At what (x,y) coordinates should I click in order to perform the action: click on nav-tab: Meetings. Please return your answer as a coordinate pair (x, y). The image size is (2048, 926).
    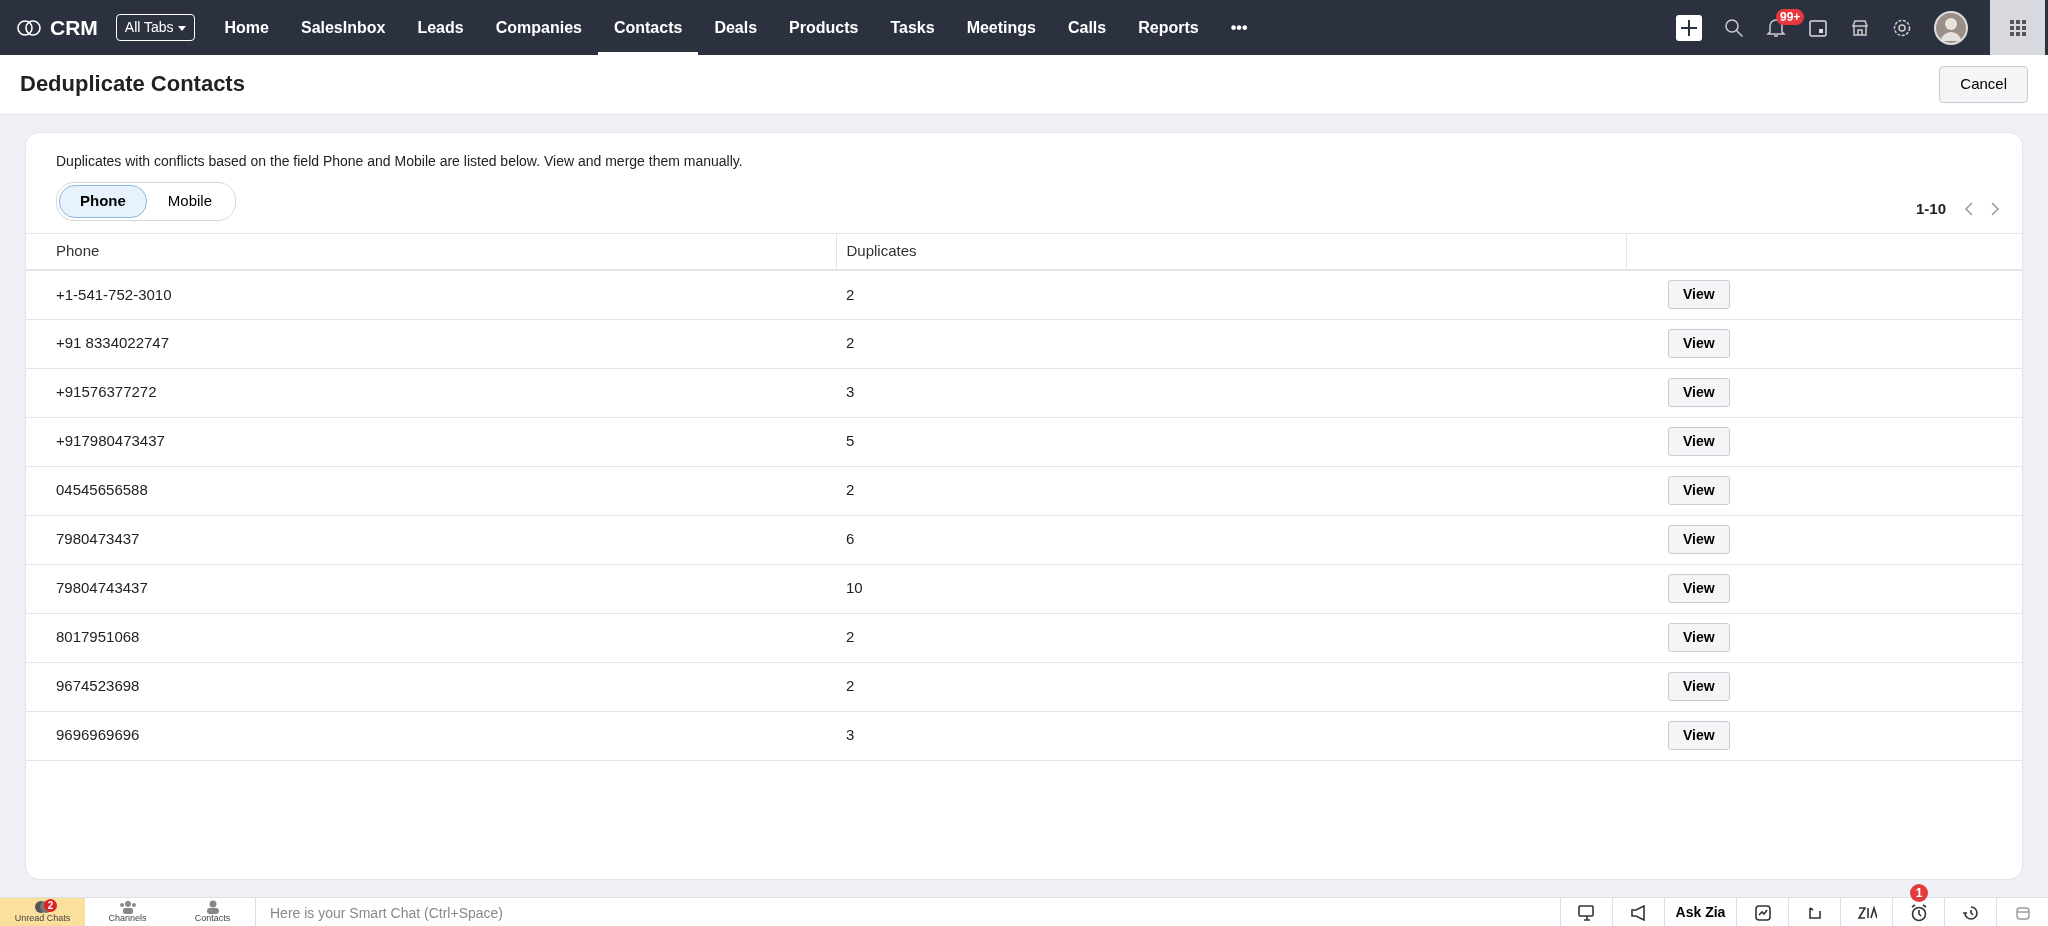
    Looking at the image, I should click on (1001, 27).